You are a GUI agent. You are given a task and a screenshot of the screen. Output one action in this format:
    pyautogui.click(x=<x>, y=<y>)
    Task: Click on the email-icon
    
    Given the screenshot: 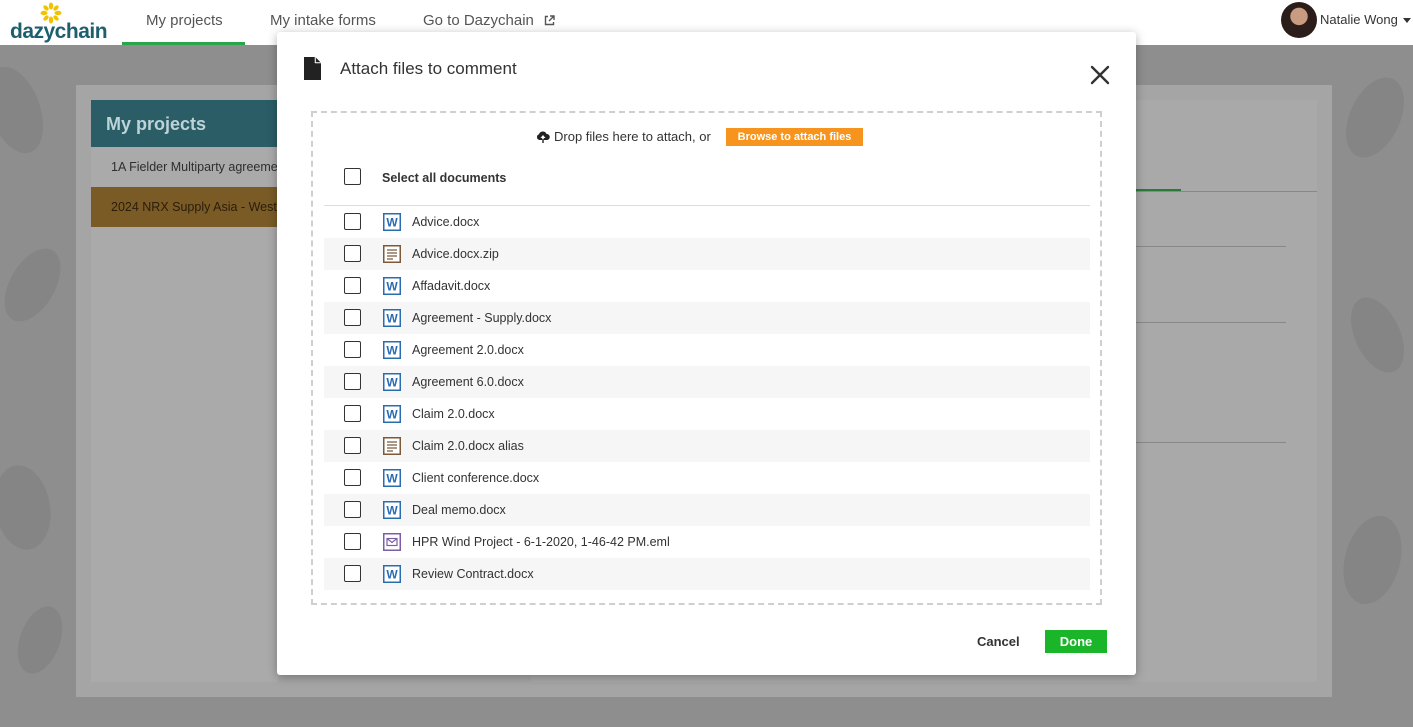 What is the action you would take?
    pyautogui.click(x=392, y=542)
    